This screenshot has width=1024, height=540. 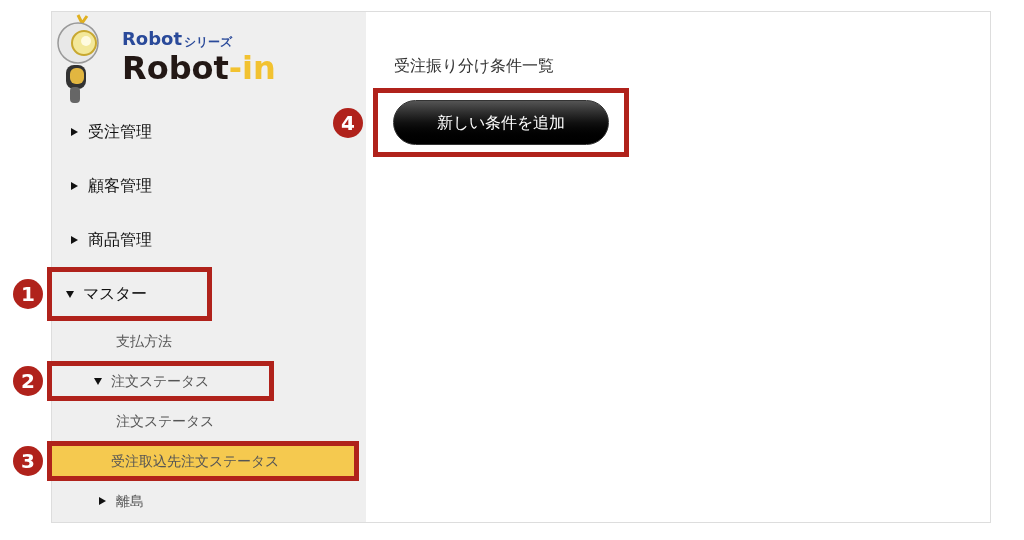 What do you see at coordinates (208, 41) in the screenshot?
I see `logo-series-label: シリーズ` at bounding box center [208, 41].